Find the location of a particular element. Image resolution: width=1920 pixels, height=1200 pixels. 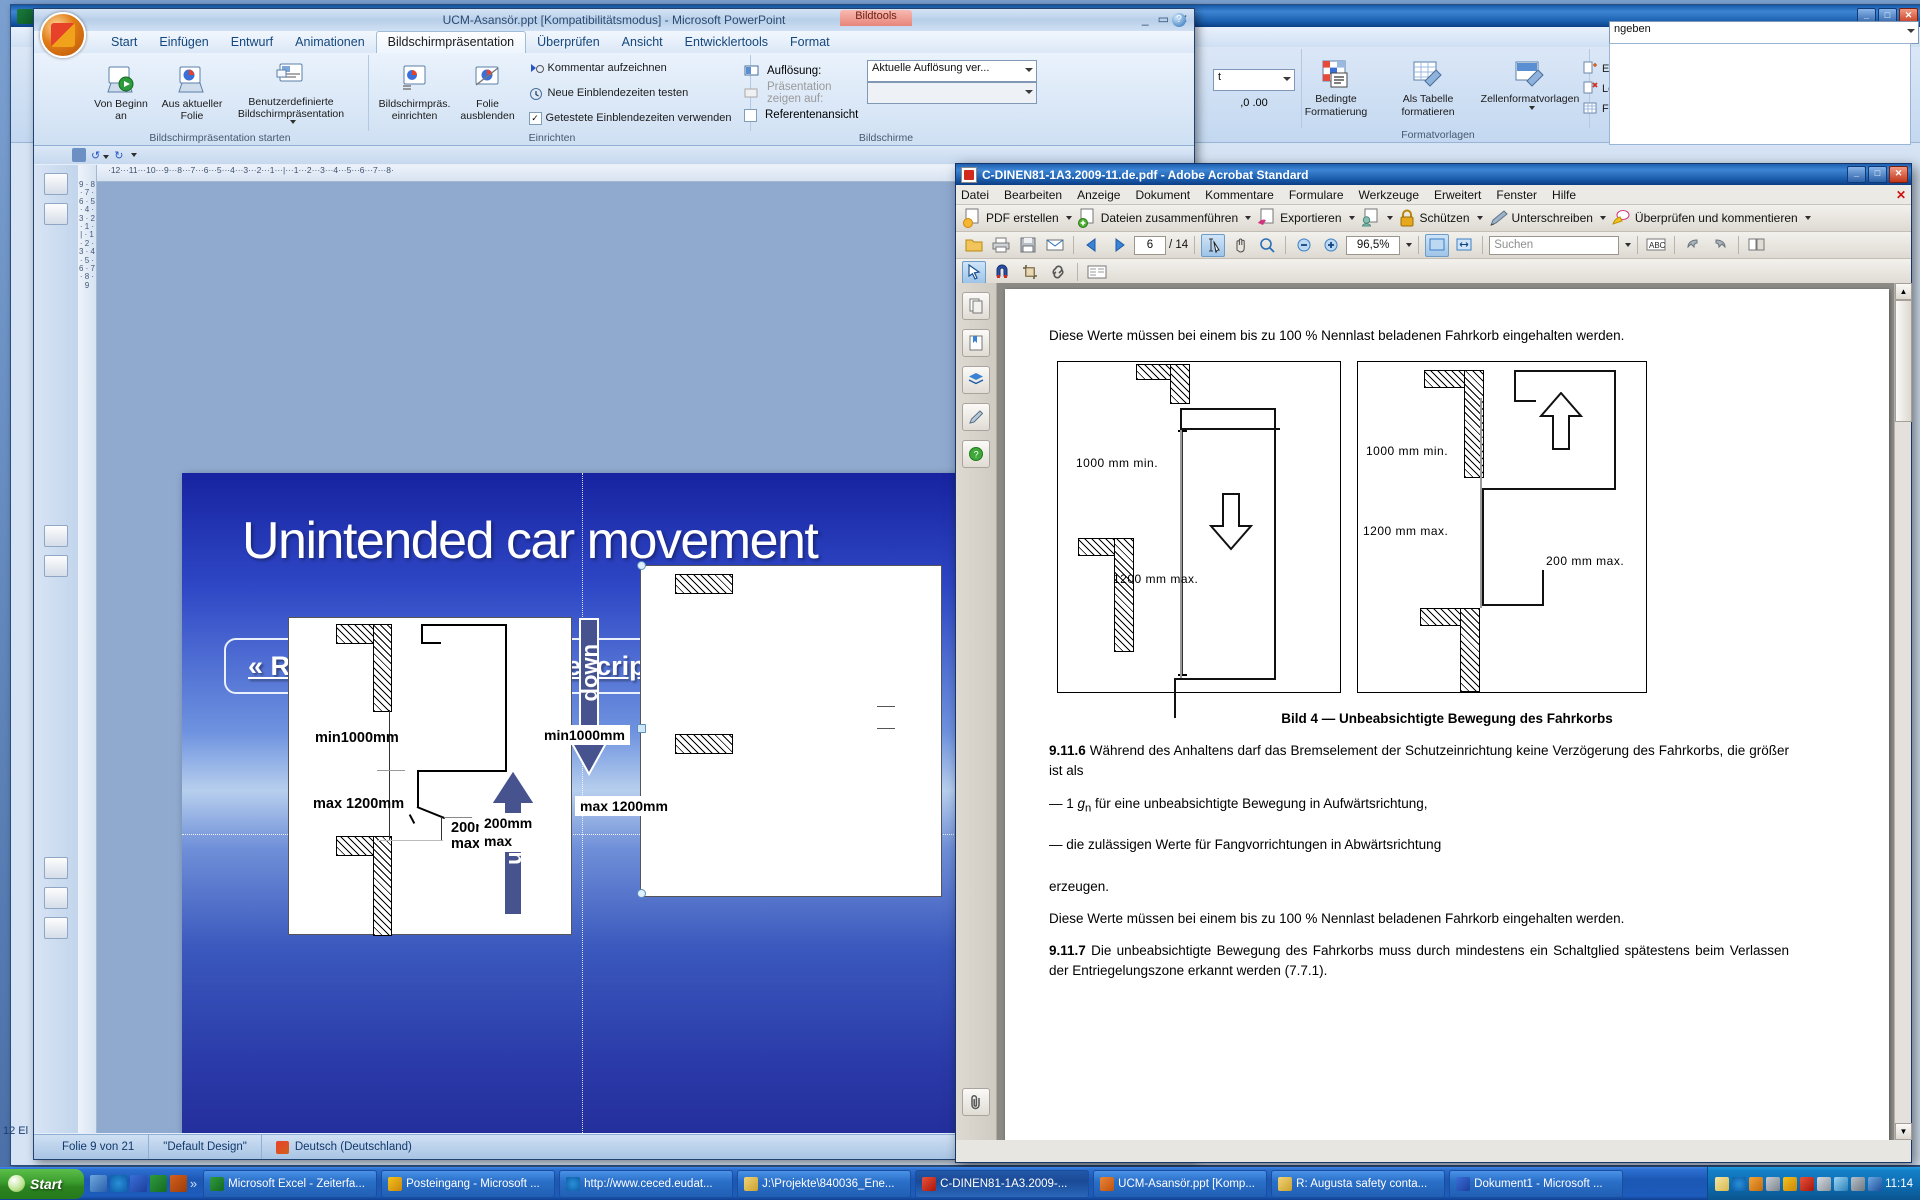

select-tool-button is located at coordinates (1213, 245).